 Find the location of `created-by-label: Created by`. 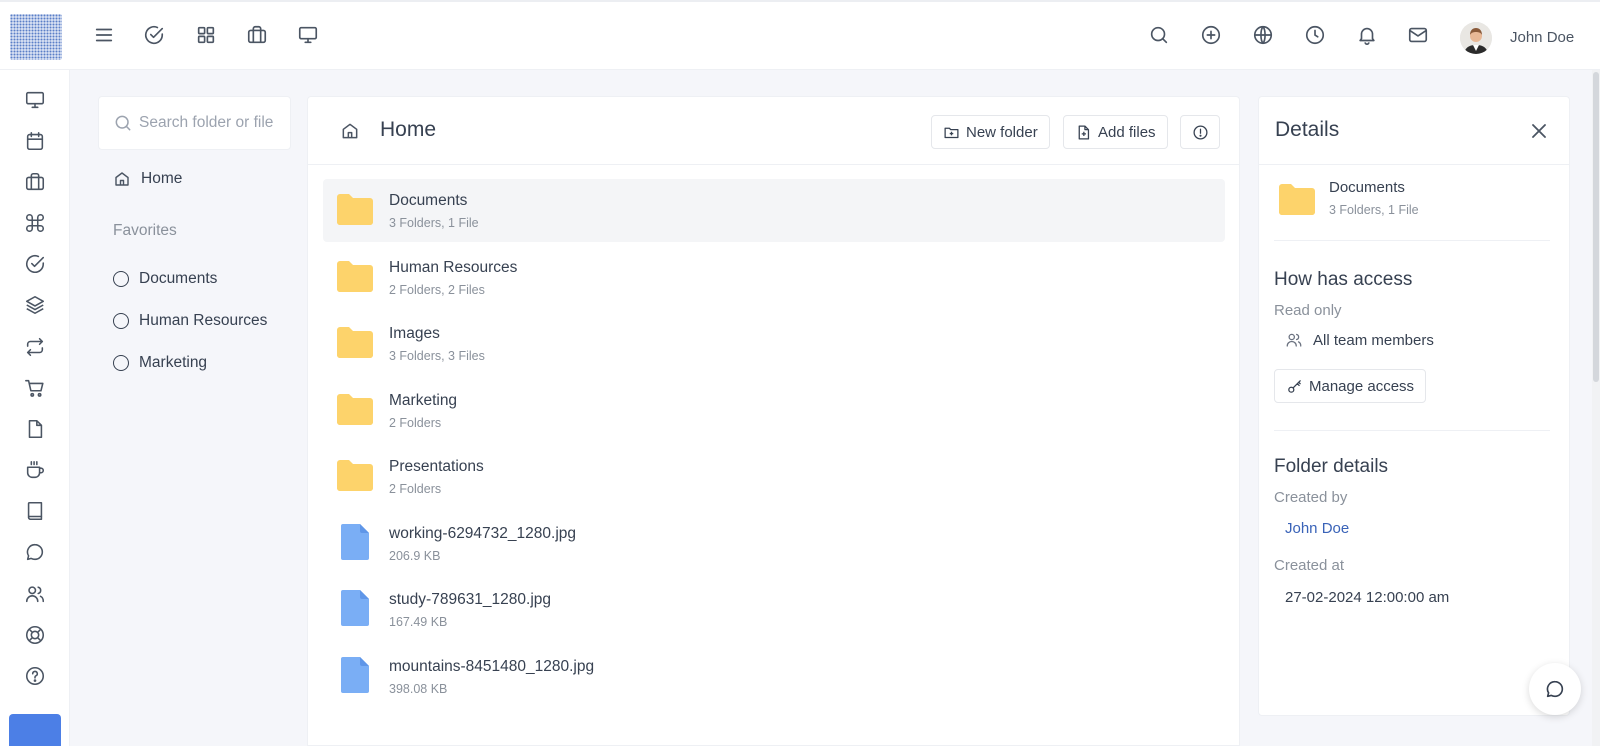

created-by-label: Created by is located at coordinates (1311, 497).